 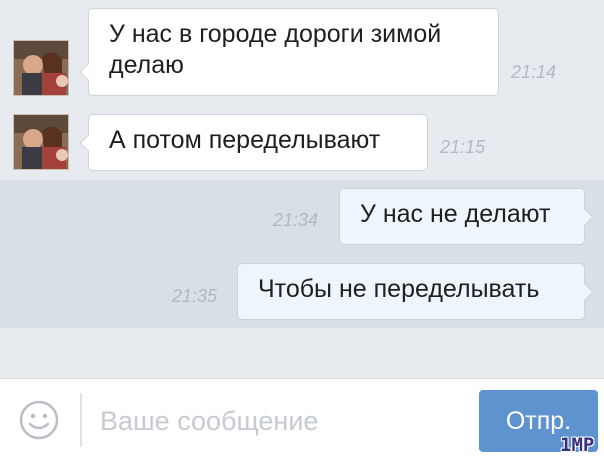 What do you see at coordinates (280, 421) in the screenshot?
I see `message-input` at bounding box center [280, 421].